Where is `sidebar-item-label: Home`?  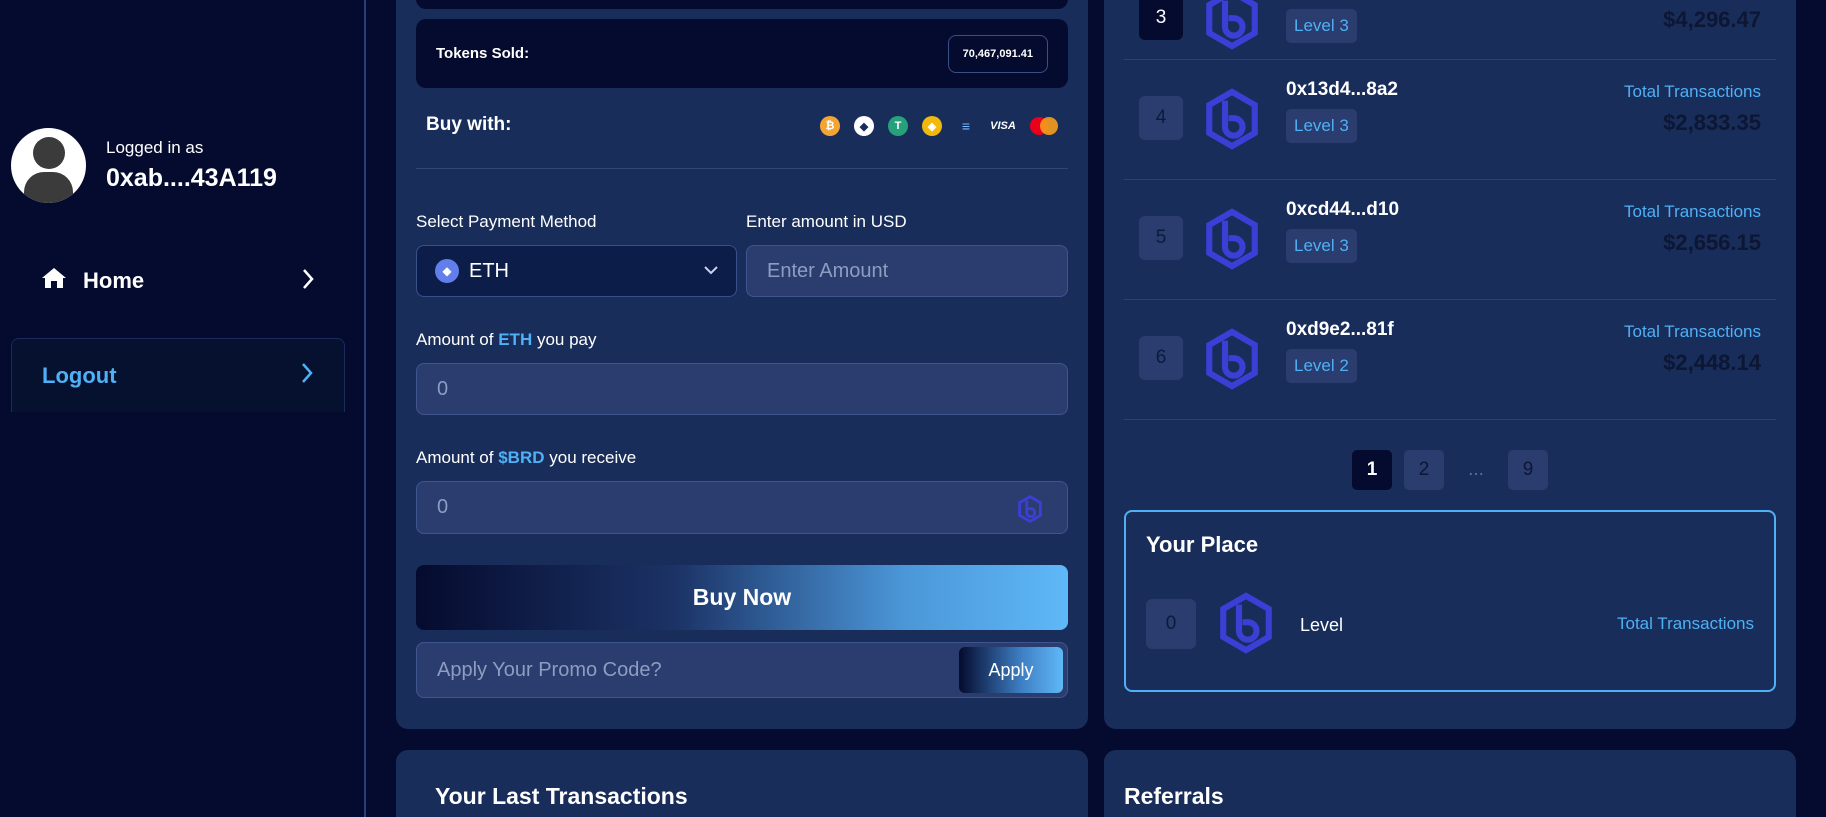 sidebar-item-label: Home is located at coordinates (114, 280).